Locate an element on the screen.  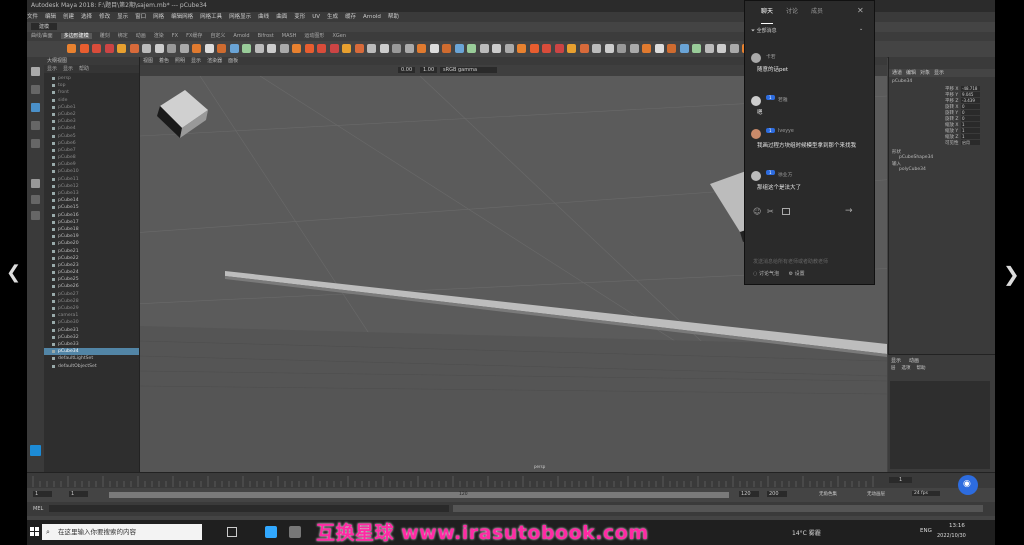
outliner-row: pCube15 is located at coordinates (91, 207).